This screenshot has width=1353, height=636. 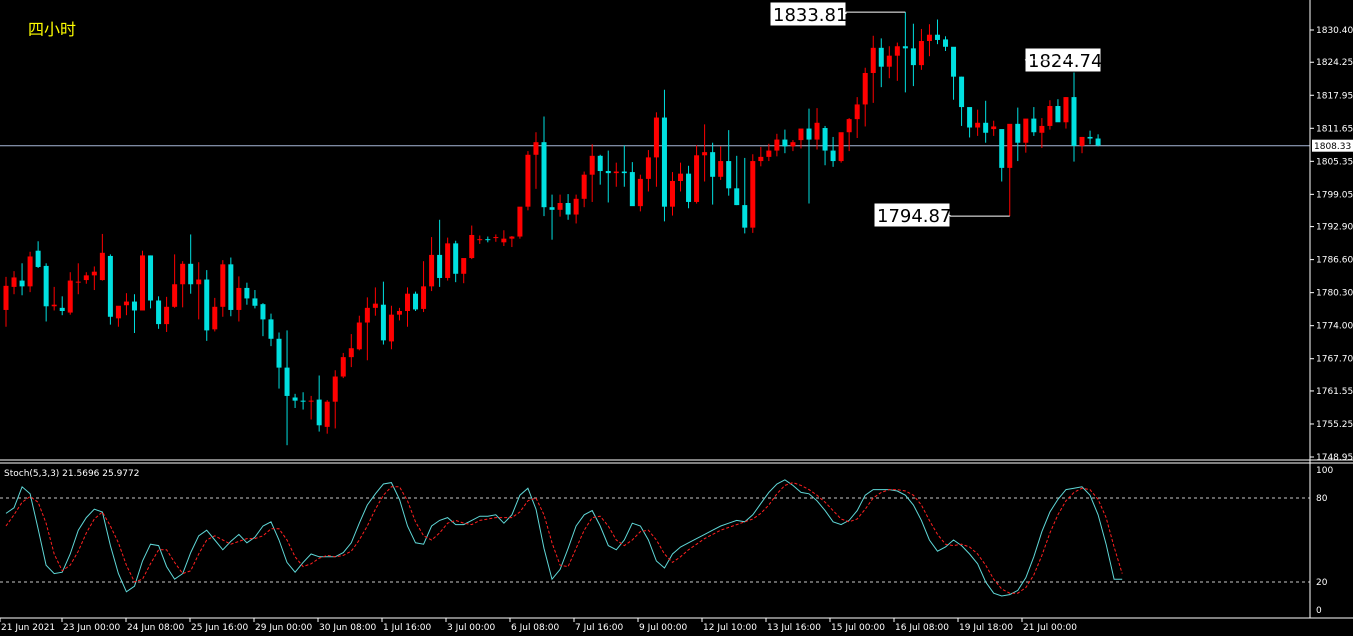 What do you see at coordinates (1050, 627) in the screenshot?
I see `time-tick-label: 21 Jul 00:00` at bounding box center [1050, 627].